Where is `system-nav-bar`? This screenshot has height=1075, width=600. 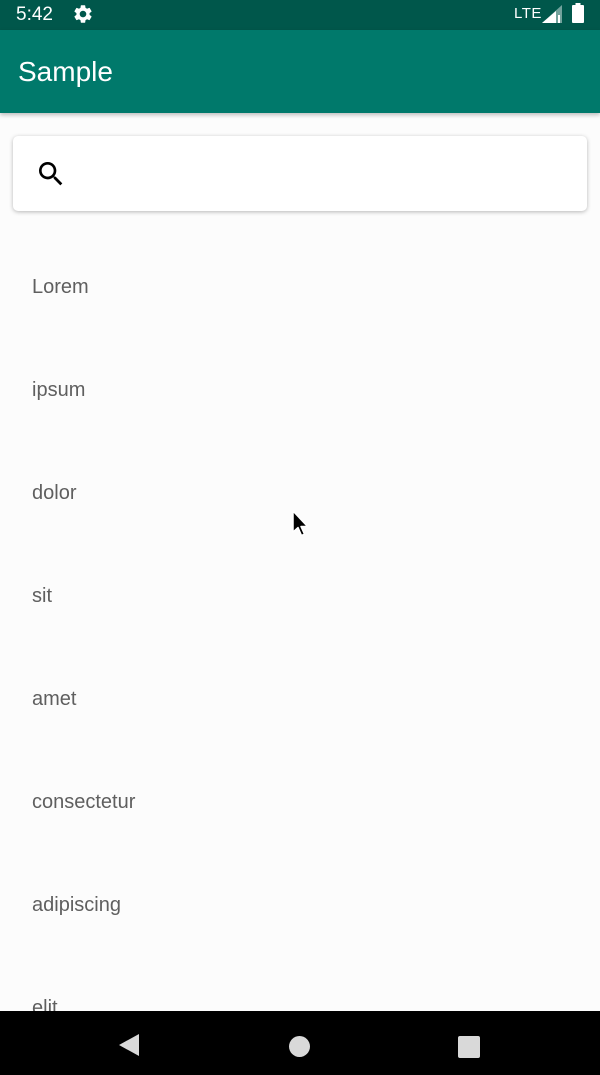
system-nav-bar is located at coordinates (300, 1043).